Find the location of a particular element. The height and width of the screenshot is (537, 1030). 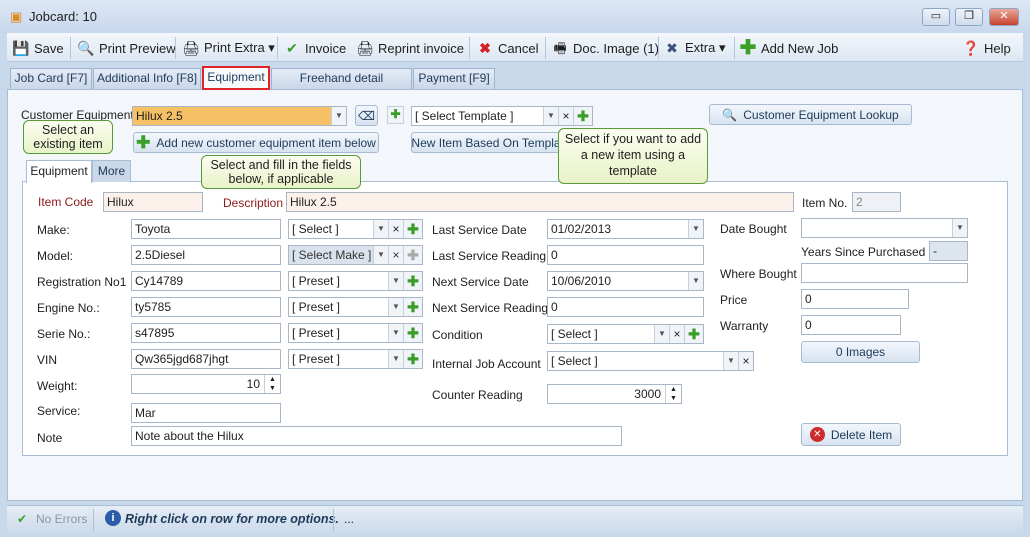

doc-image-button: 🖷 Doc. Image (1) is located at coordinates (605, 48).